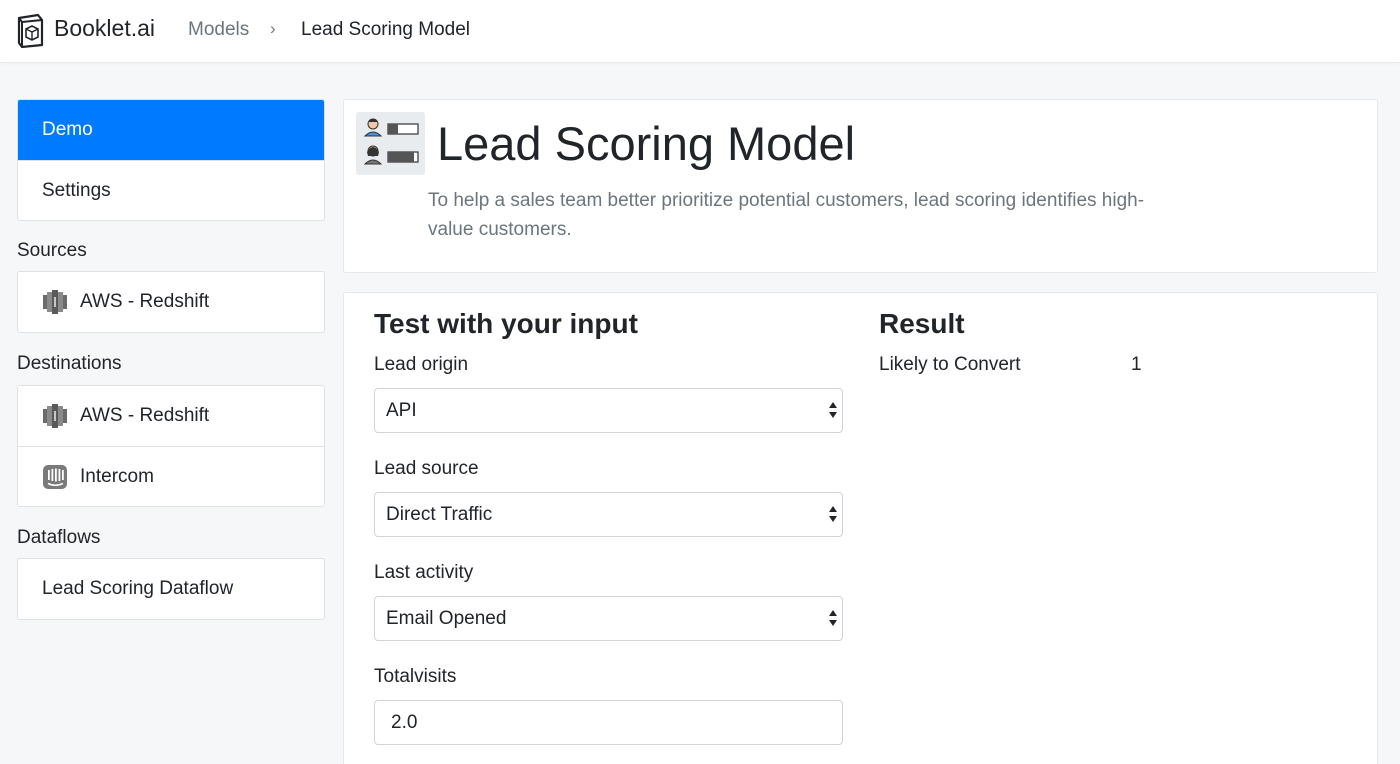 Image resolution: width=1400 pixels, height=764 pixels. Describe the element at coordinates (52, 250) in the screenshot. I see `sources-heading: Sources` at that location.